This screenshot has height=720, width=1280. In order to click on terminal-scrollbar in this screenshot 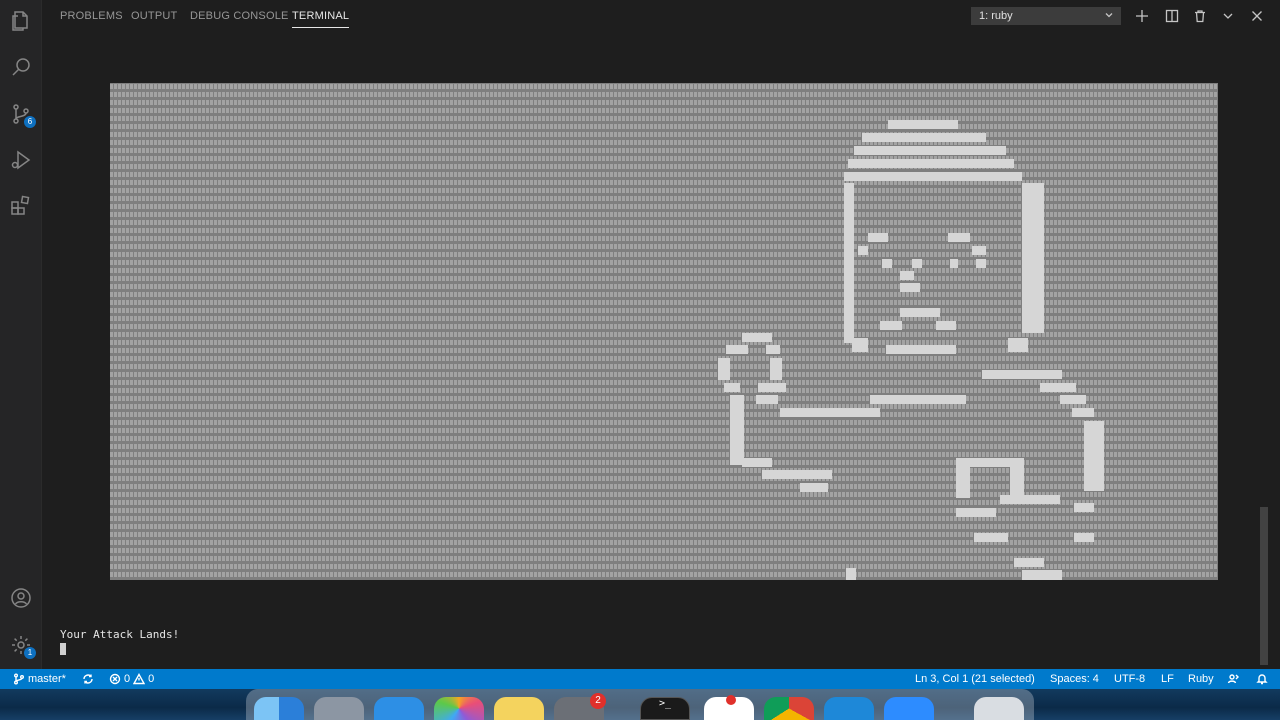, I will do `click(1264, 586)`.